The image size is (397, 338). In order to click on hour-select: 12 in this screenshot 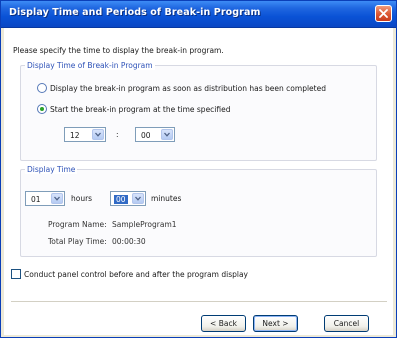, I will do `click(85, 134)`.